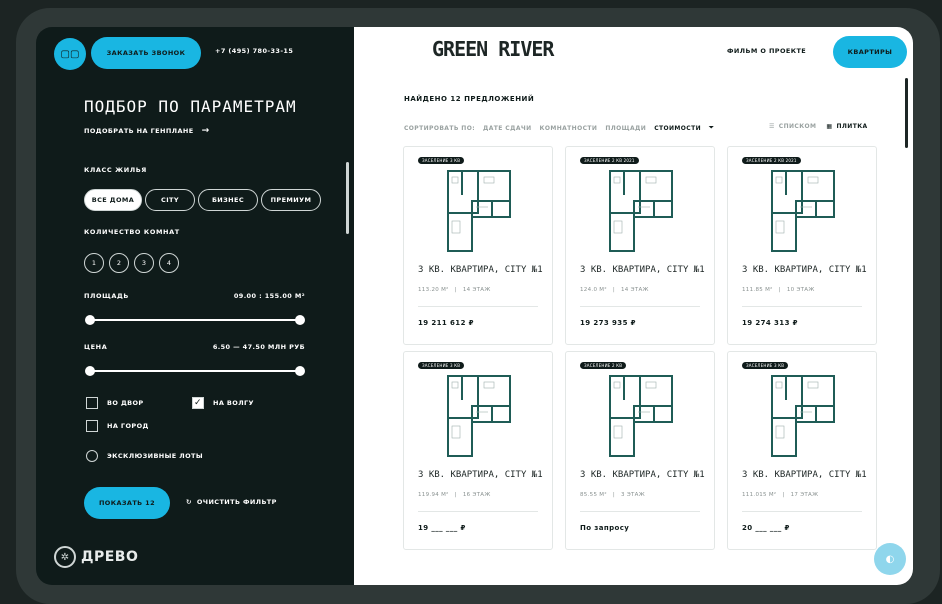 The width and height of the screenshot is (942, 604). What do you see at coordinates (106, 296) in the screenshot?
I see `area-label: ПЛОЩАДЬ` at bounding box center [106, 296].